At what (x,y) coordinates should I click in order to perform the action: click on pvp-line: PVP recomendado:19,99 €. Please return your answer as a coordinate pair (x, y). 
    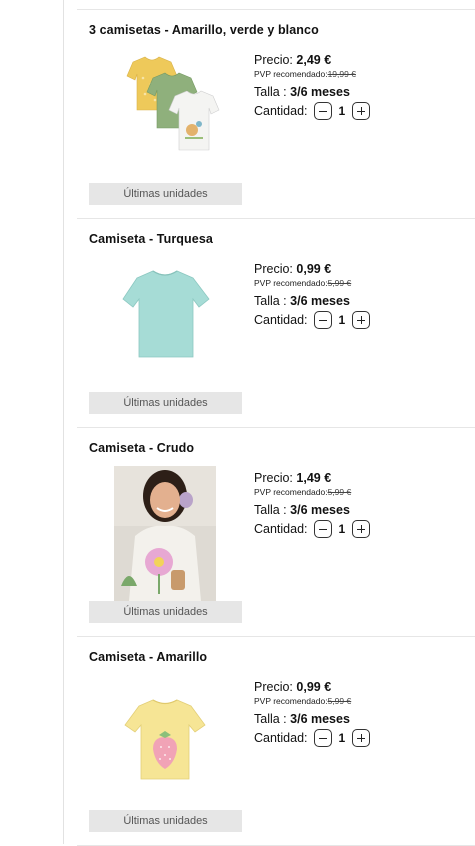
    Looking at the image, I should click on (305, 74).